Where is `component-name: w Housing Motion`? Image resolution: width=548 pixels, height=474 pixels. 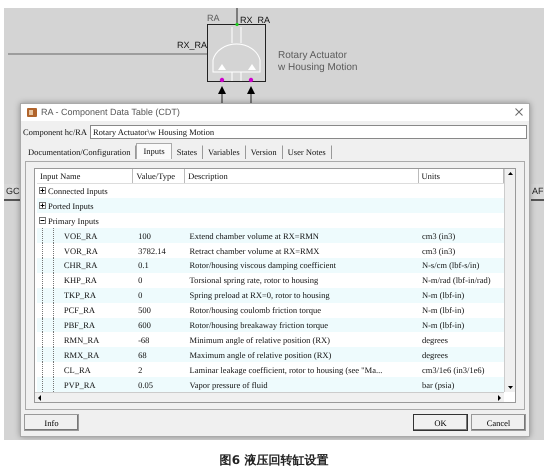 component-name: w Housing Motion is located at coordinates (318, 68).